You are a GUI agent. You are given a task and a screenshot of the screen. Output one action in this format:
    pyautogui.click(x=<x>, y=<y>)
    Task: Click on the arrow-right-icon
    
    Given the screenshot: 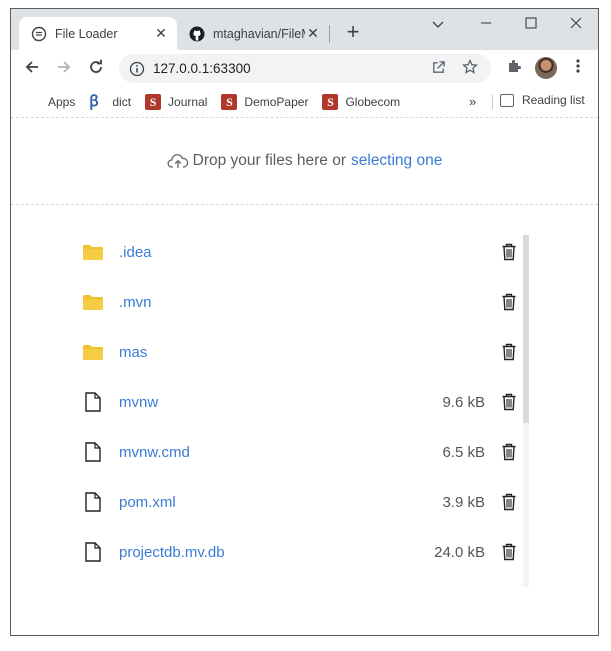 What is the action you would take?
    pyautogui.click(x=64, y=67)
    